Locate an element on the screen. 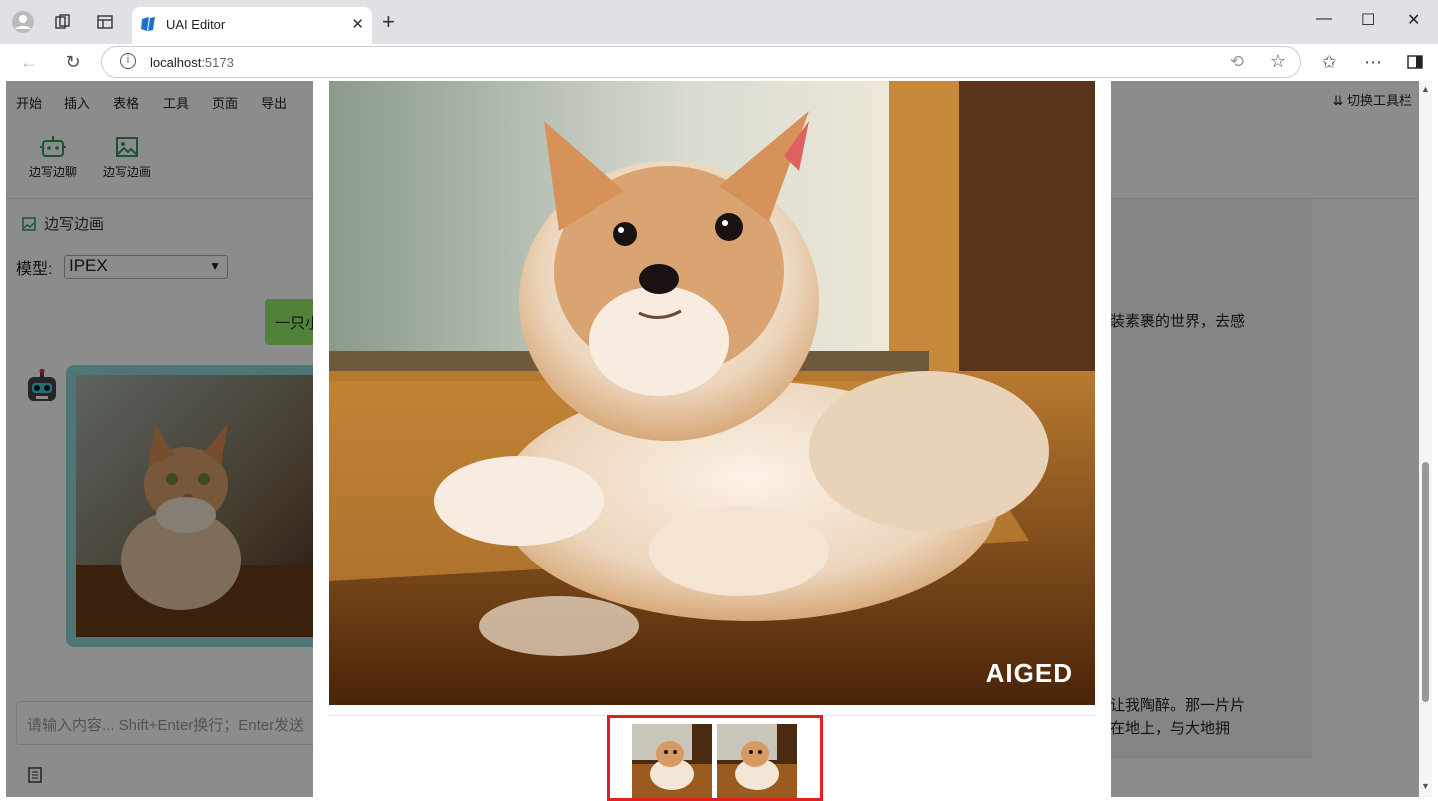 This screenshot has width=1438, height=801. browser-titlebar: UAI Editor ✕ + — ☐ ✕ is located at coordinates (719, 22).